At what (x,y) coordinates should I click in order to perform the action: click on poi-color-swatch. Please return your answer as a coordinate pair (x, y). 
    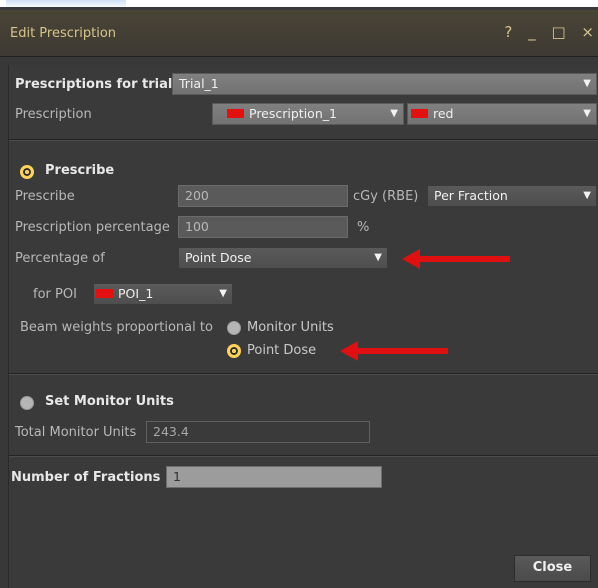
    Looking at the image, I should click on (104, 293).